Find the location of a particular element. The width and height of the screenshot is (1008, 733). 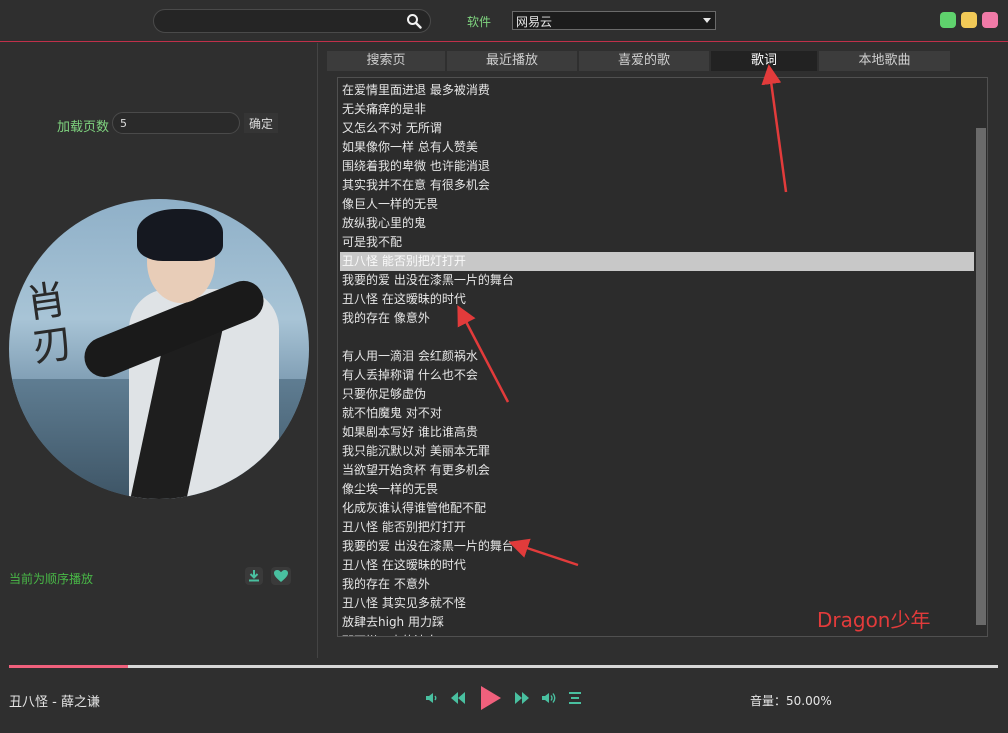

progress-bar is located at coordinates (503, 666).